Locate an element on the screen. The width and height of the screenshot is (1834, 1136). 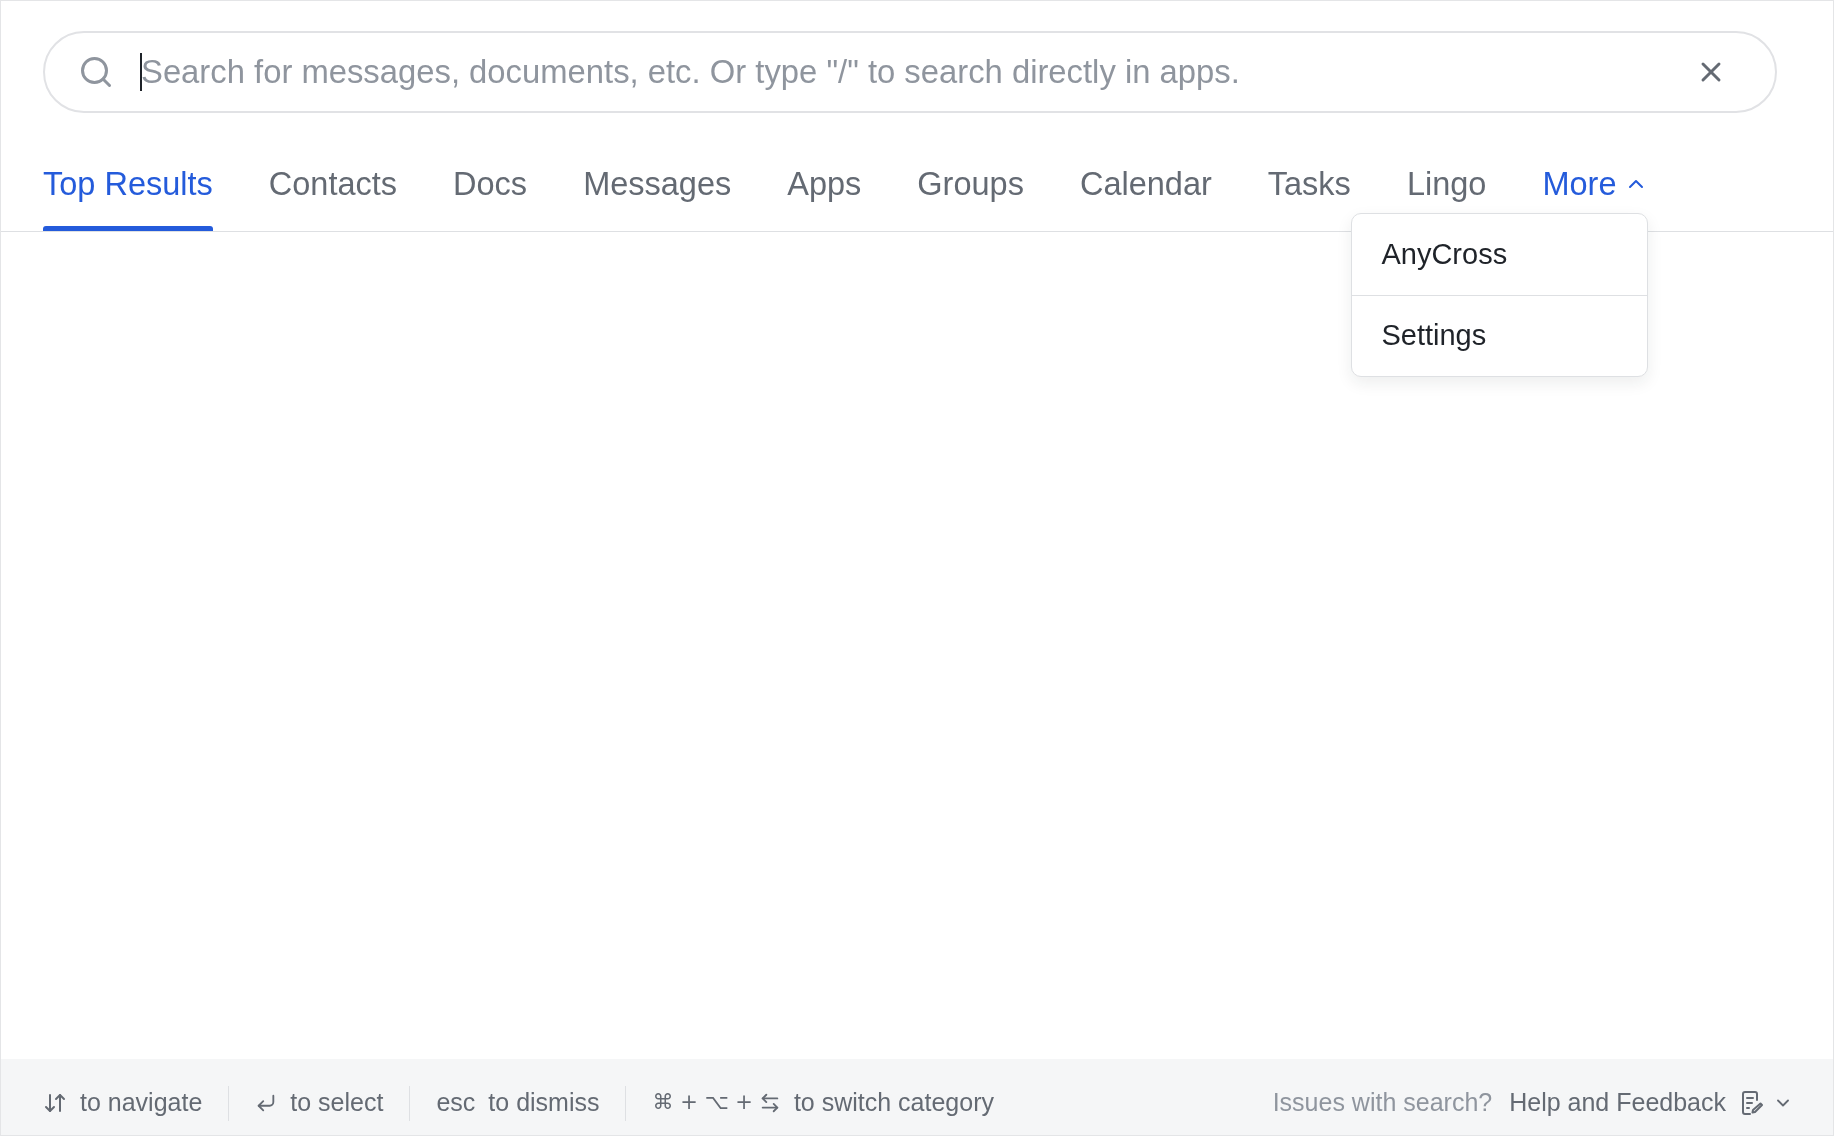
hint-text: to select is located at coordinates (337, 1103).